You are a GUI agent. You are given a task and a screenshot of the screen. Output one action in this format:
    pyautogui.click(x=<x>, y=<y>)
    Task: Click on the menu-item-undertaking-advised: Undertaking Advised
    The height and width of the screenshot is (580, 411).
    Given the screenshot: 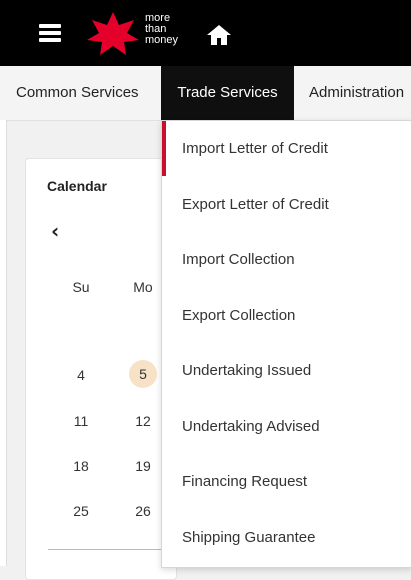 What is the action you would take?
    pyautogui.click(x=286, y=426)
    